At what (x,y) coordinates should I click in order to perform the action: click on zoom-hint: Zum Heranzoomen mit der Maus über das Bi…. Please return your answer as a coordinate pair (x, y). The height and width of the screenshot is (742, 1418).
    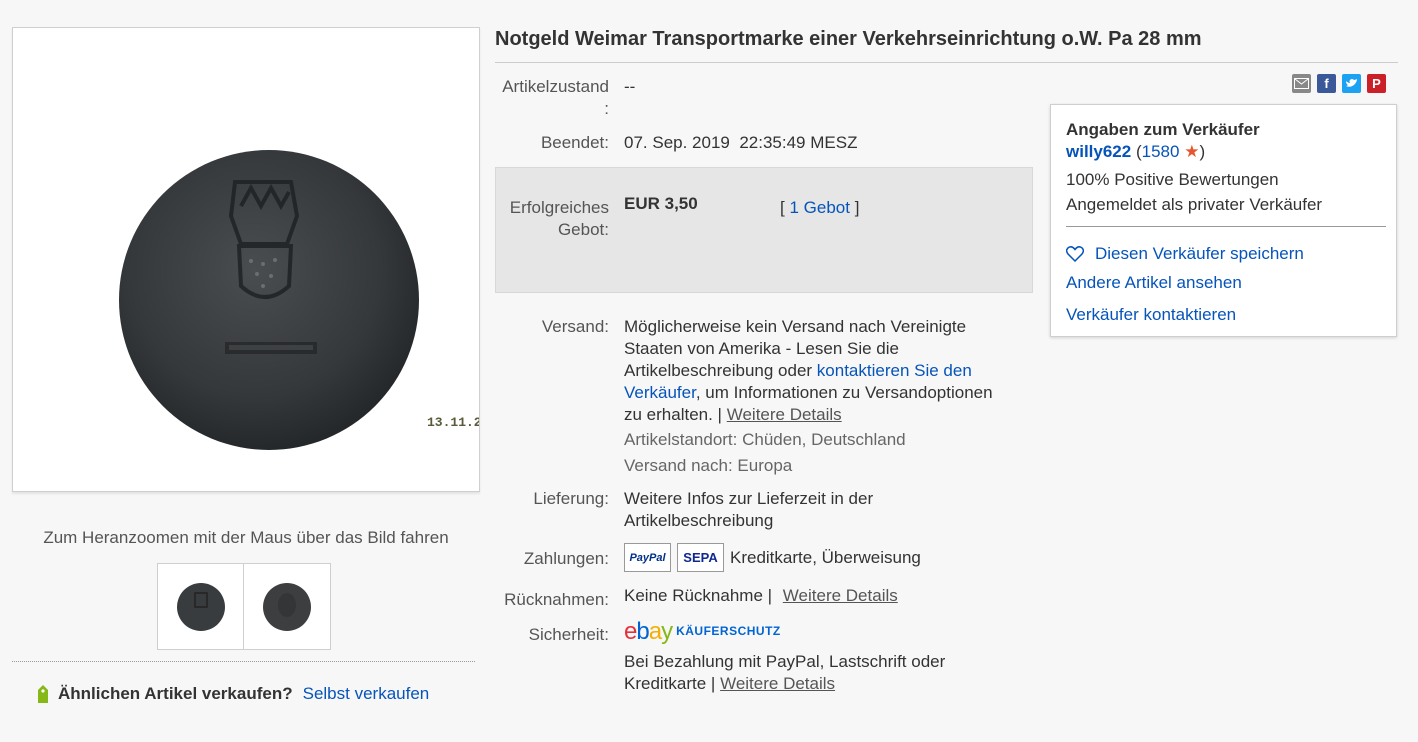
    Looking at the image, I should click on (246, 537).